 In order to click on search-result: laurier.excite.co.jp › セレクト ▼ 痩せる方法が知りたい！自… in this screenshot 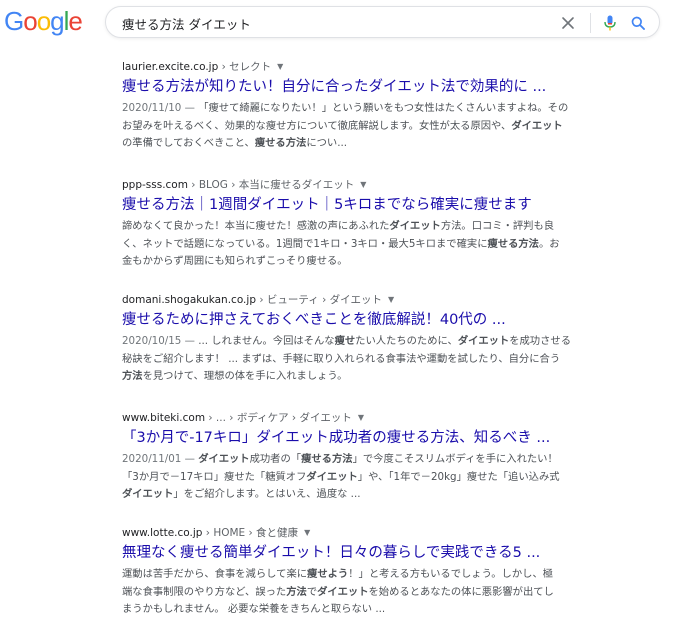, I will do `click(362, 106)`.